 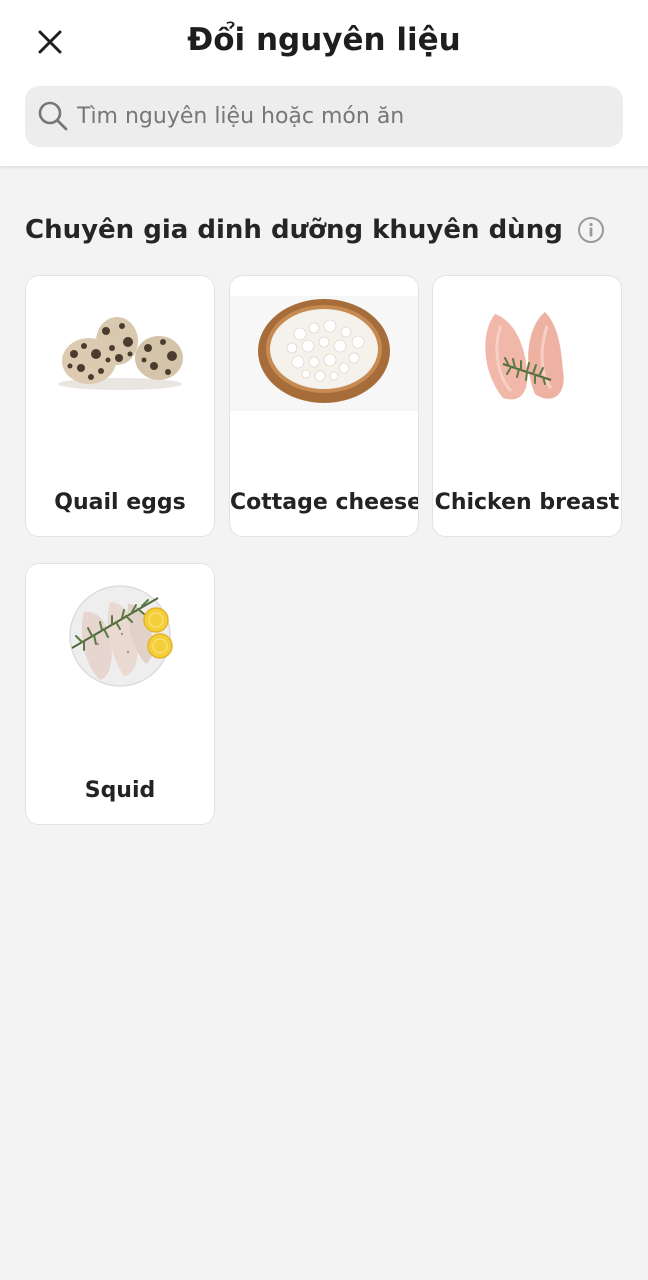 I want to click on ingredient-card-chicken-breast: Chicken breast, so click(x=527, y=406).